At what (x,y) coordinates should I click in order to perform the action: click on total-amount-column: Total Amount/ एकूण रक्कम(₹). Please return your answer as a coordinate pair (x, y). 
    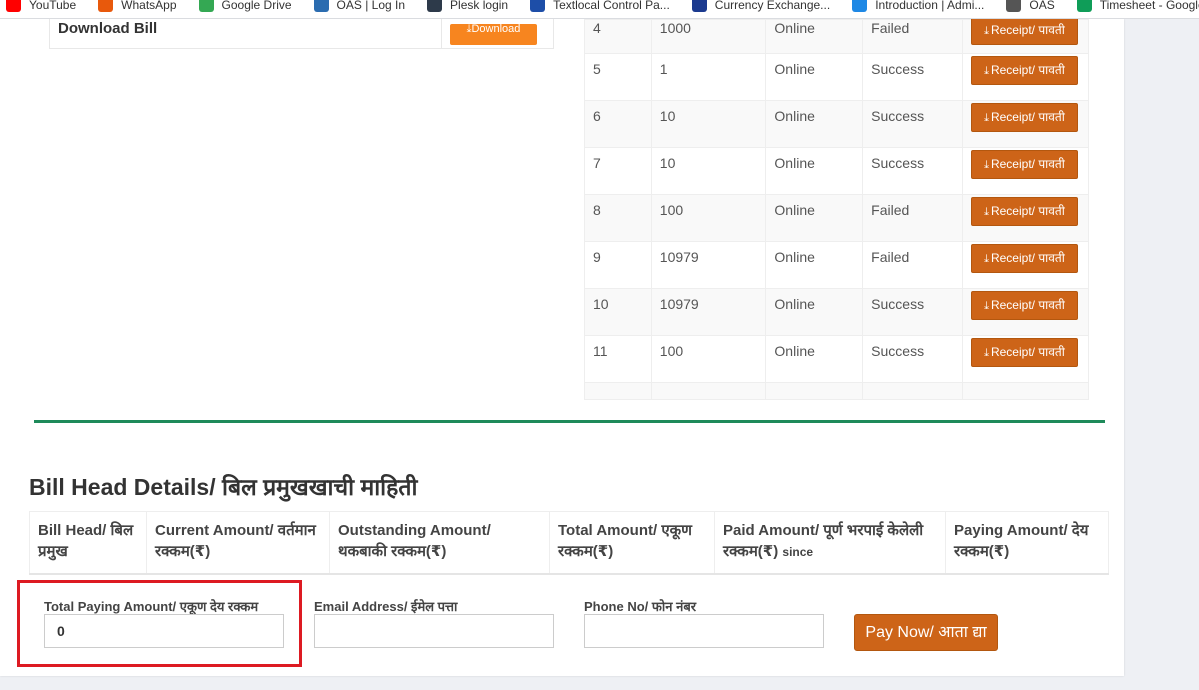
    Looking at the image, I should click on (632, 543).